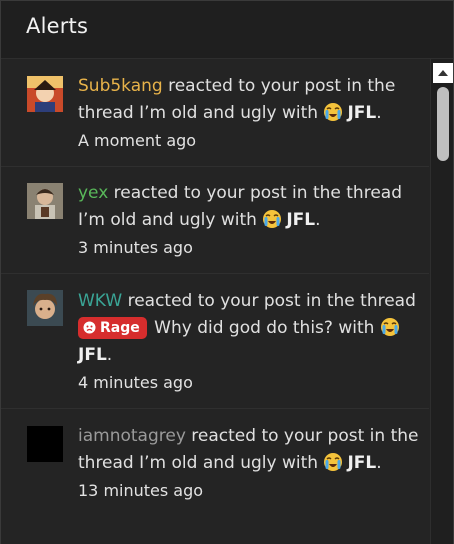 The width and height of the screenshot is (454, 544). What do you see at coordinates (141, 490) in the screenshot?
I see `timestamp: 13 minutes ago` at bounding box center [141, 490].